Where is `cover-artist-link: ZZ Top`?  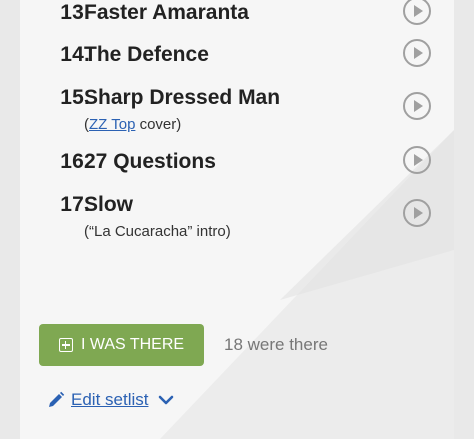 cover-artist-link: ZZ Top is located at coordinates (112, 124).